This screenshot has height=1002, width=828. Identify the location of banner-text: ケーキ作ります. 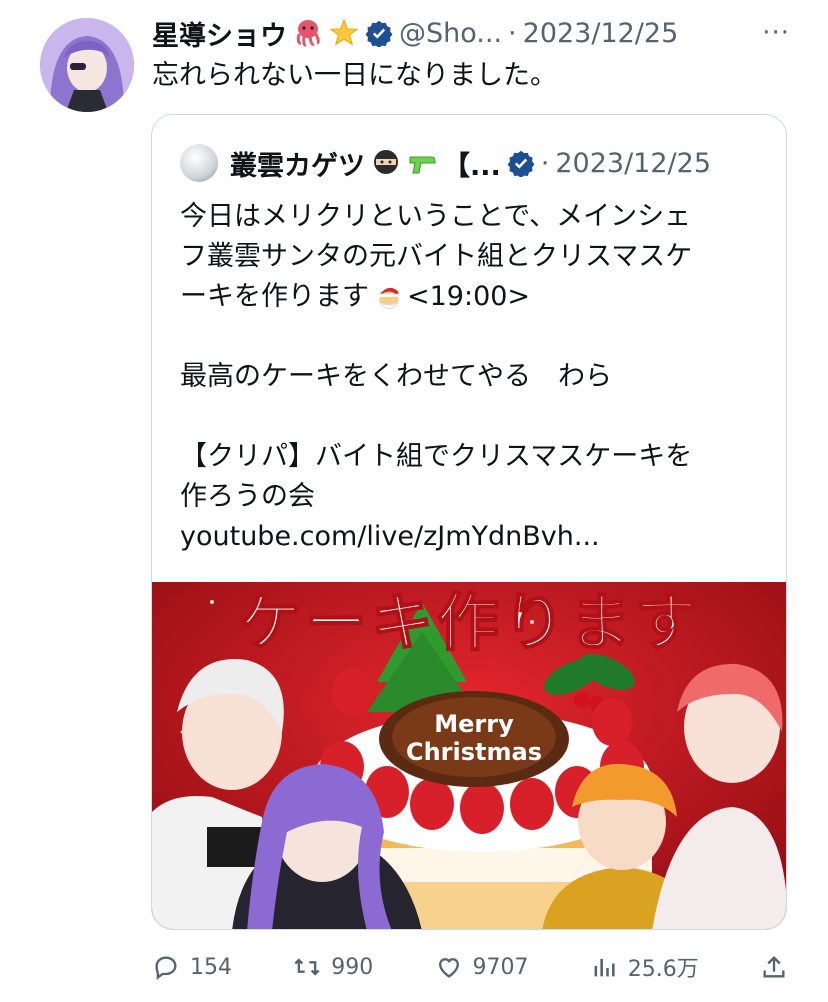
(470, 622).